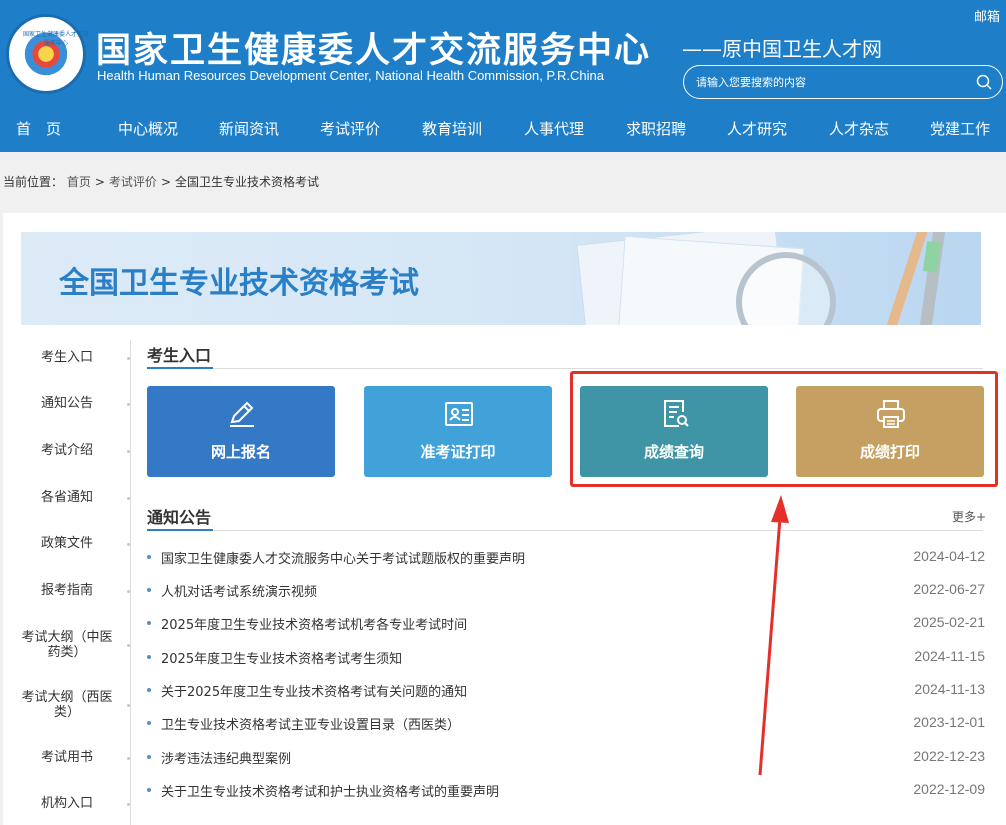 The width and height of the screenshot is (1006, 825). Describe the element at coordinates (566, 758) in the screenshot. I see `notice-item: 涉考违法违纪典型案例 2022-12-23` at that location.